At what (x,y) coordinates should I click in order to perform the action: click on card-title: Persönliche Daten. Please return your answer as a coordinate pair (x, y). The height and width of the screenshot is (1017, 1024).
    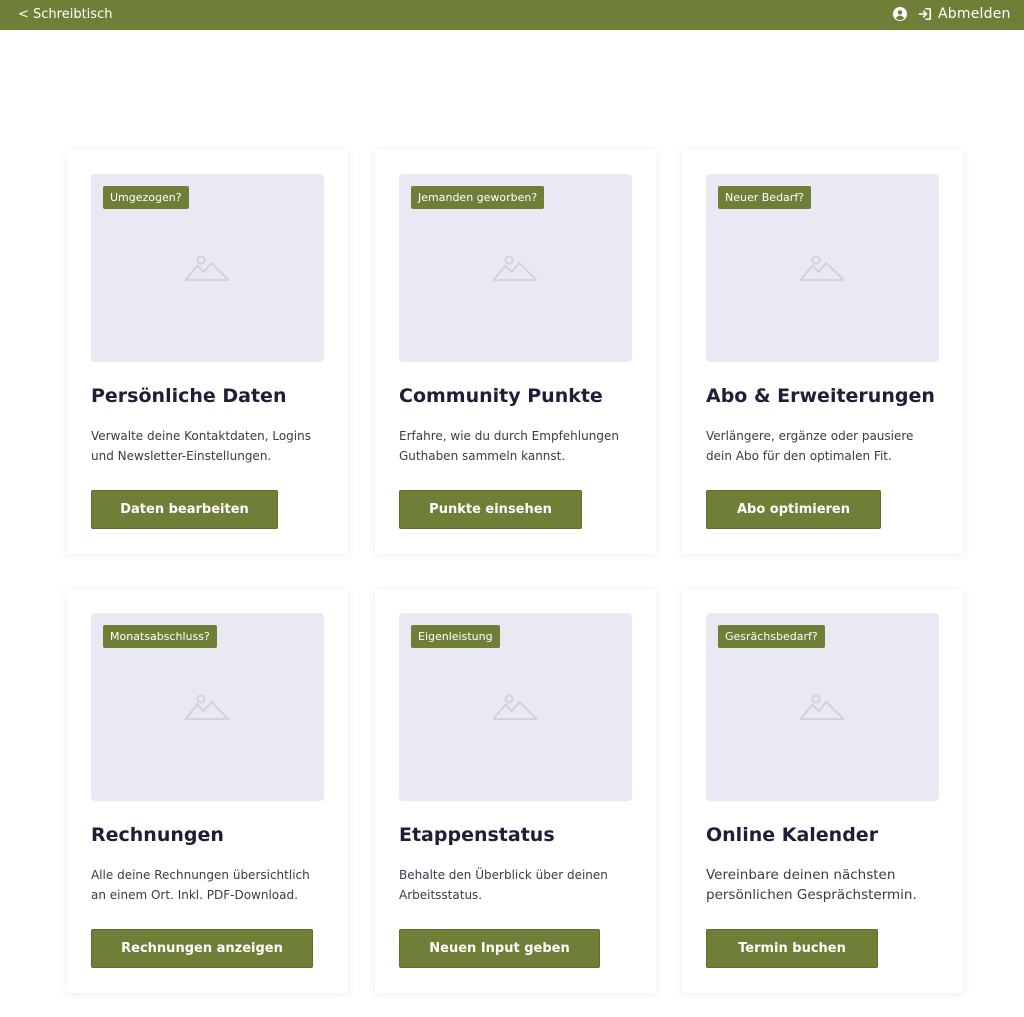
    Looking at the image, I should click on (189, 396).